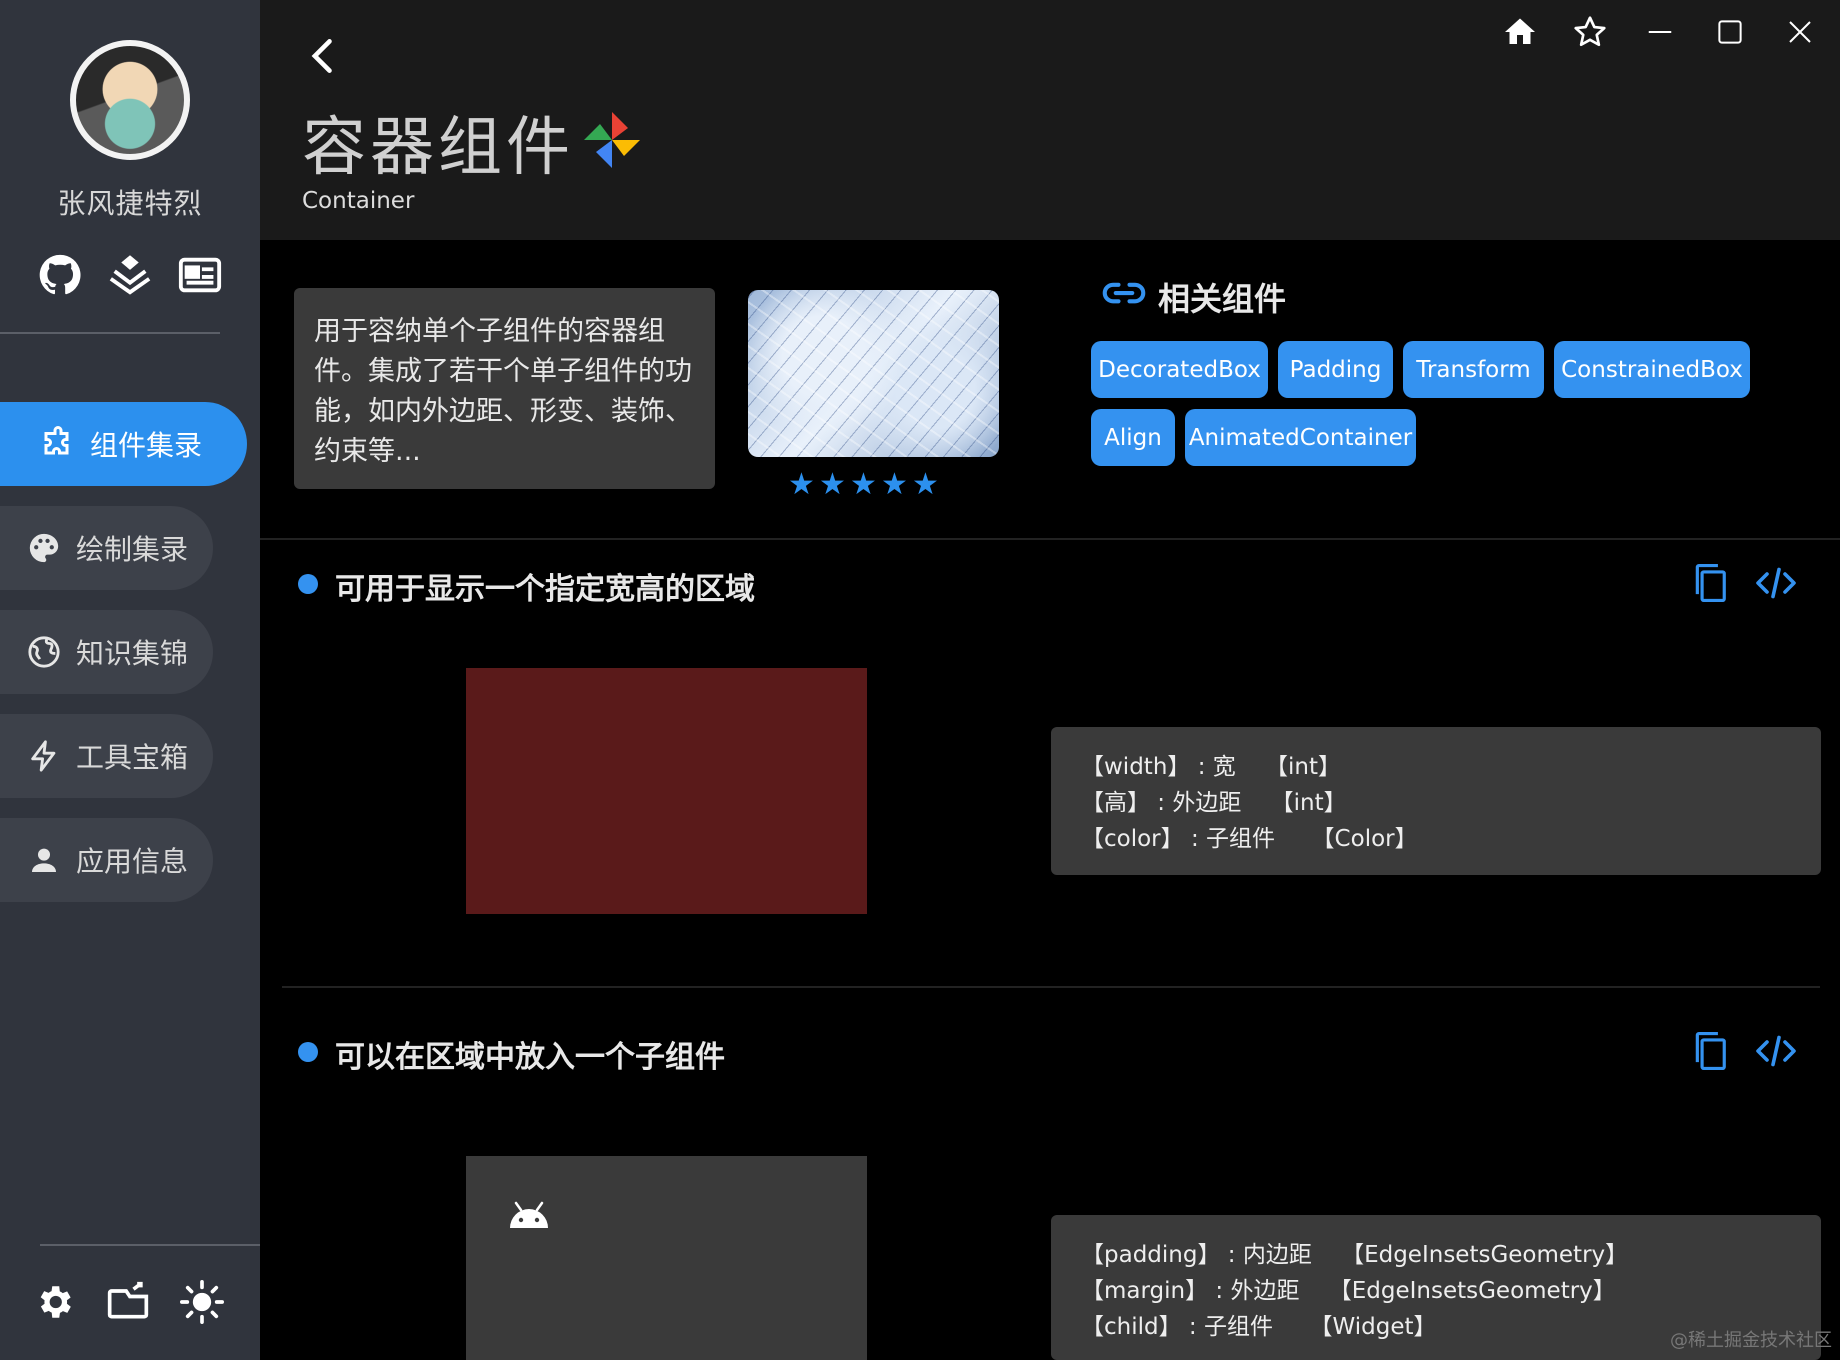 Image resolution: width=1840 pixels, height=1360 pixels. What do you see at coordinates (150, 1245) in the screenshot?
I see `sidebar-bottom-divider` at bounding box center [150, 1245].